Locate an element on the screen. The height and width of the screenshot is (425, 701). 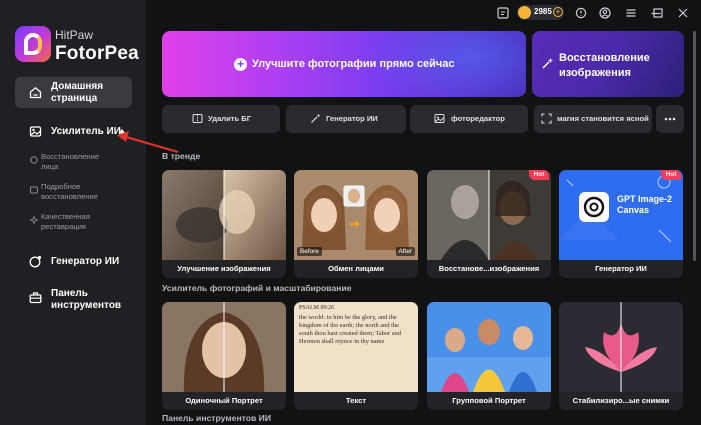
remove-bg-icon is located at coordinates (197, 118).